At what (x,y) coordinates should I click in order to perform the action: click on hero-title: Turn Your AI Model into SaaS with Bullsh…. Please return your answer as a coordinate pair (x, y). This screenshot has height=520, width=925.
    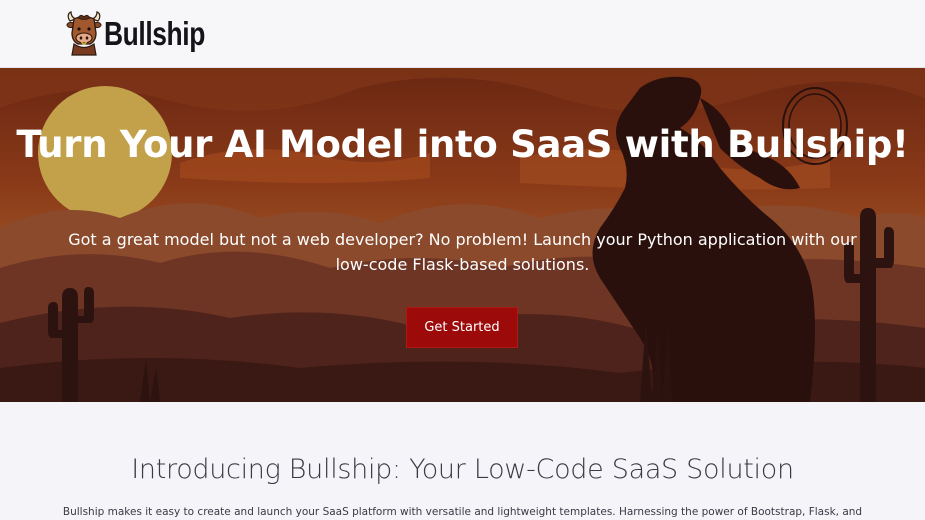
    Looking at the image, I should click on (462, 144).